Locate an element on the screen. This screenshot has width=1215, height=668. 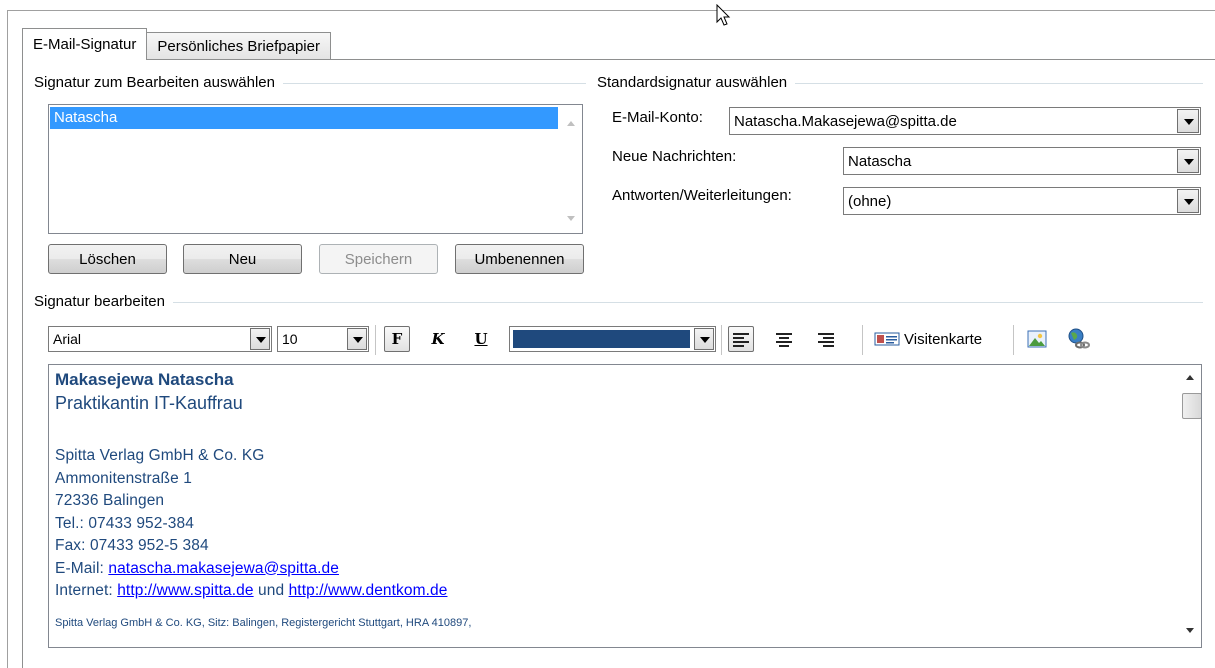
signature-phone: Tel.: 07433 952-384 is located at coordinates (124, 523).